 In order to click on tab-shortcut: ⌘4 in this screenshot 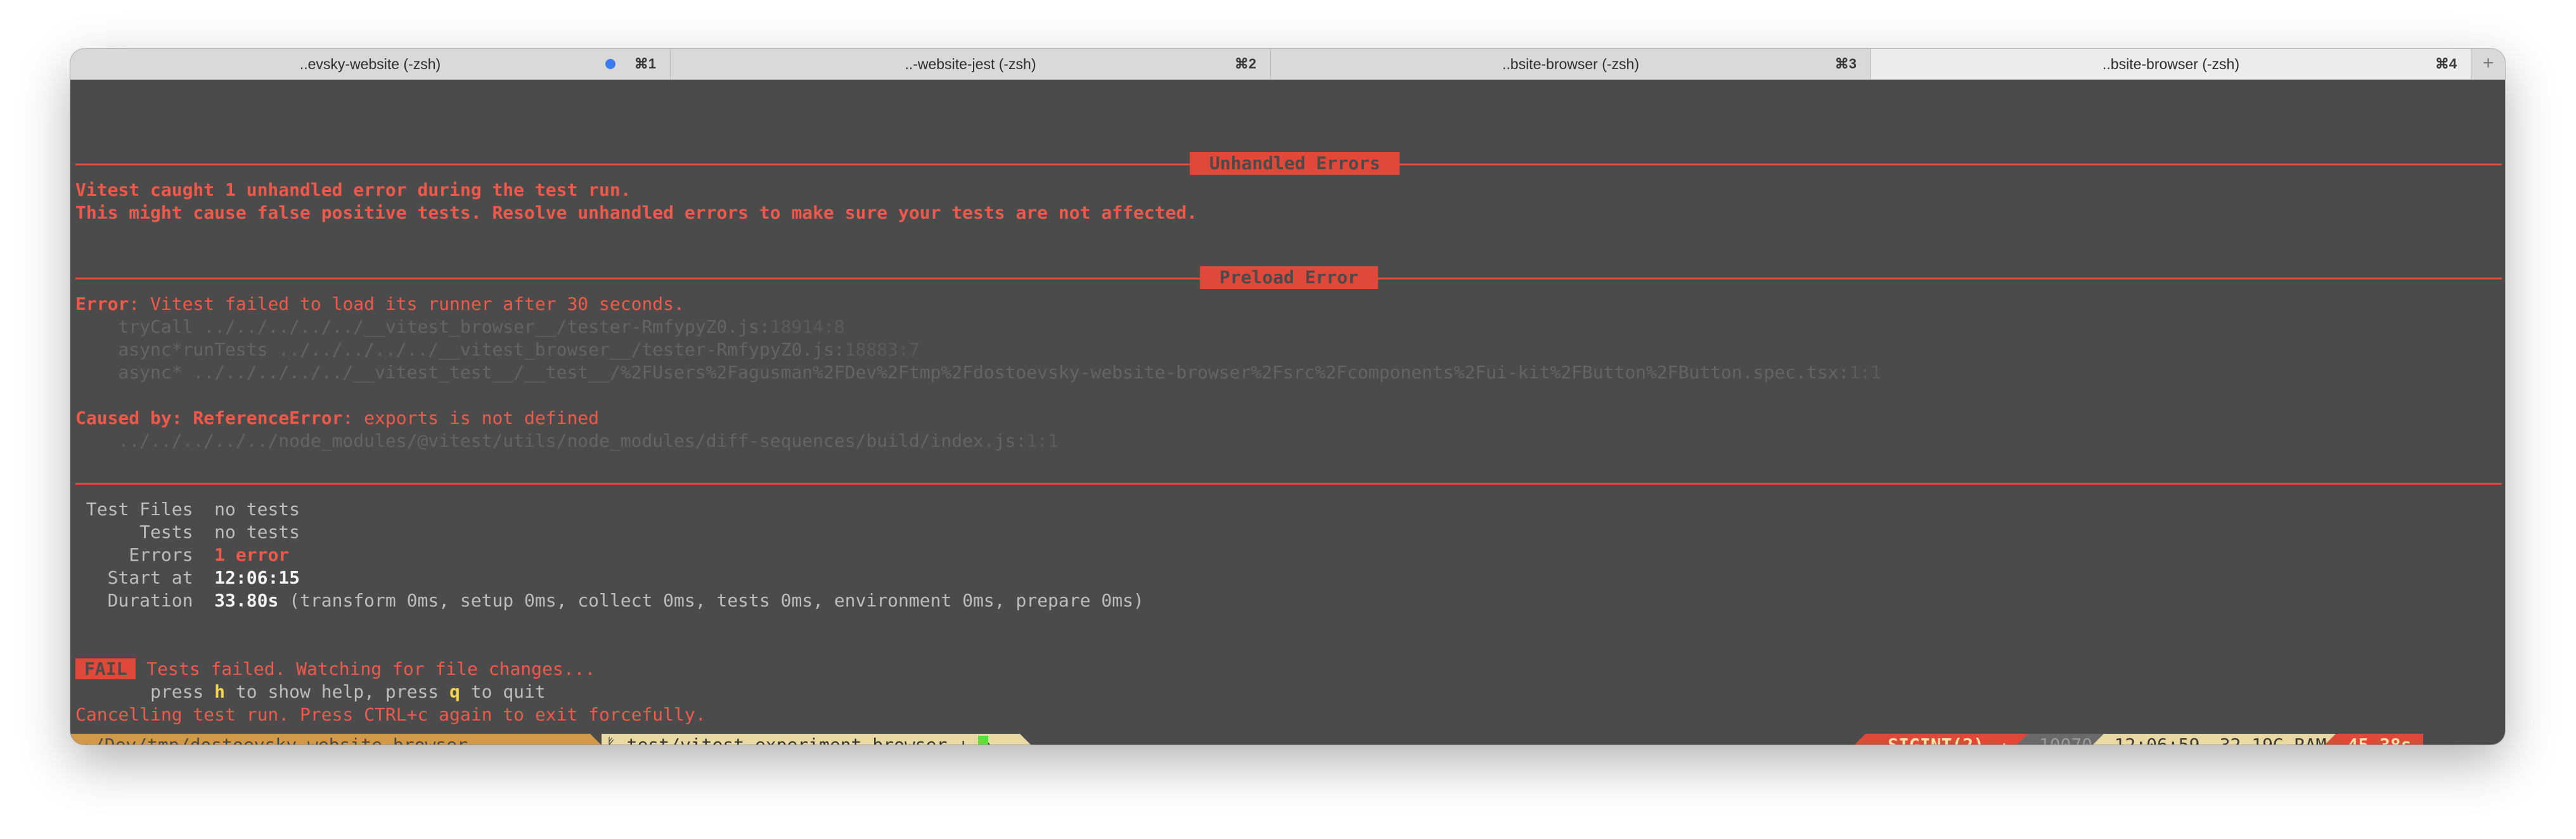, I will do `click(2446, 64)`.